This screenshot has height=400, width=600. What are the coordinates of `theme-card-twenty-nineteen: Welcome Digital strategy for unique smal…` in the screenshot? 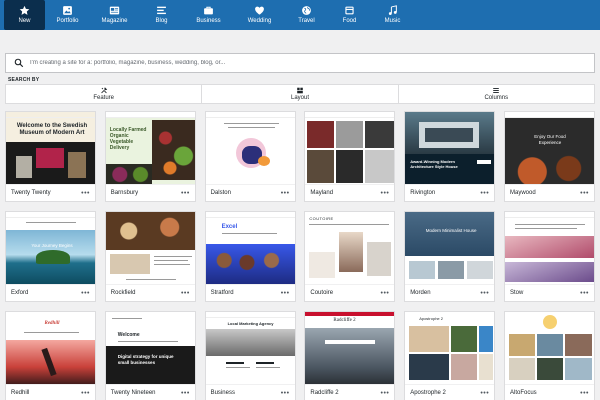 It's located at (150, 355).